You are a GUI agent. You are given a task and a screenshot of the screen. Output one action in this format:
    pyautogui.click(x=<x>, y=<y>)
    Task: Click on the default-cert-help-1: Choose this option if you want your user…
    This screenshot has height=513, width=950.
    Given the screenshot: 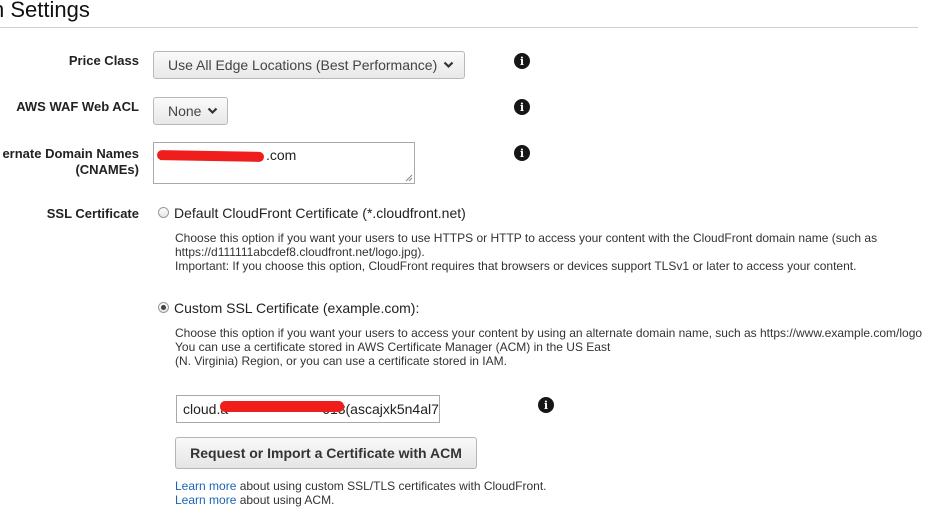 What is the action you would take?
    pyautogui.click(x=526, y=238)
    